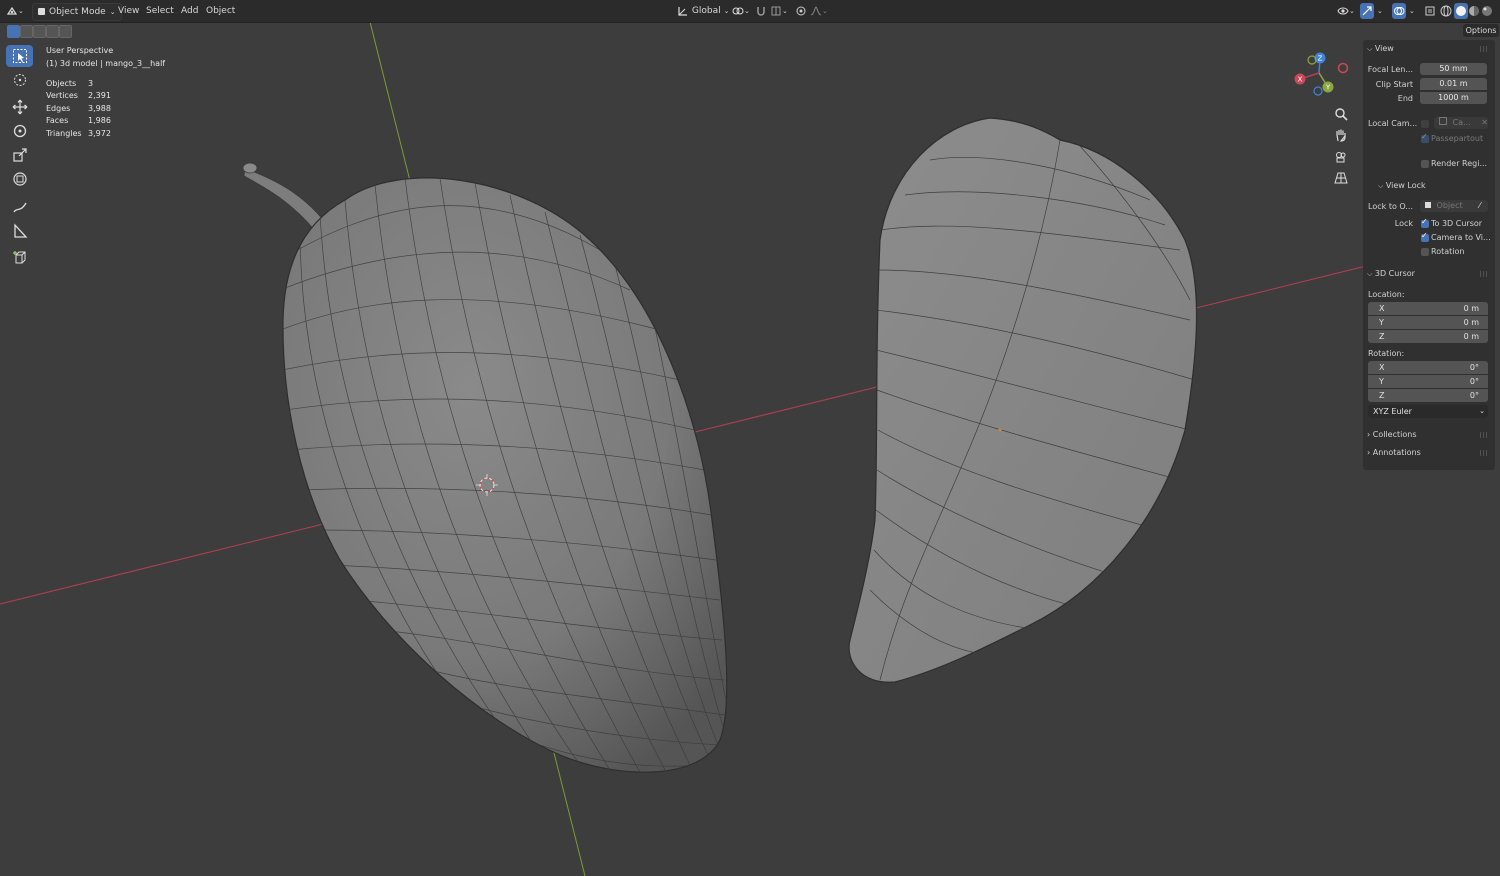 The image size is (1500, 876). What do you see at coordinates (1322, 75) in the screenshot?
I see `navigation-gizmo: Z Y X` at bounding box center [1322, 75].